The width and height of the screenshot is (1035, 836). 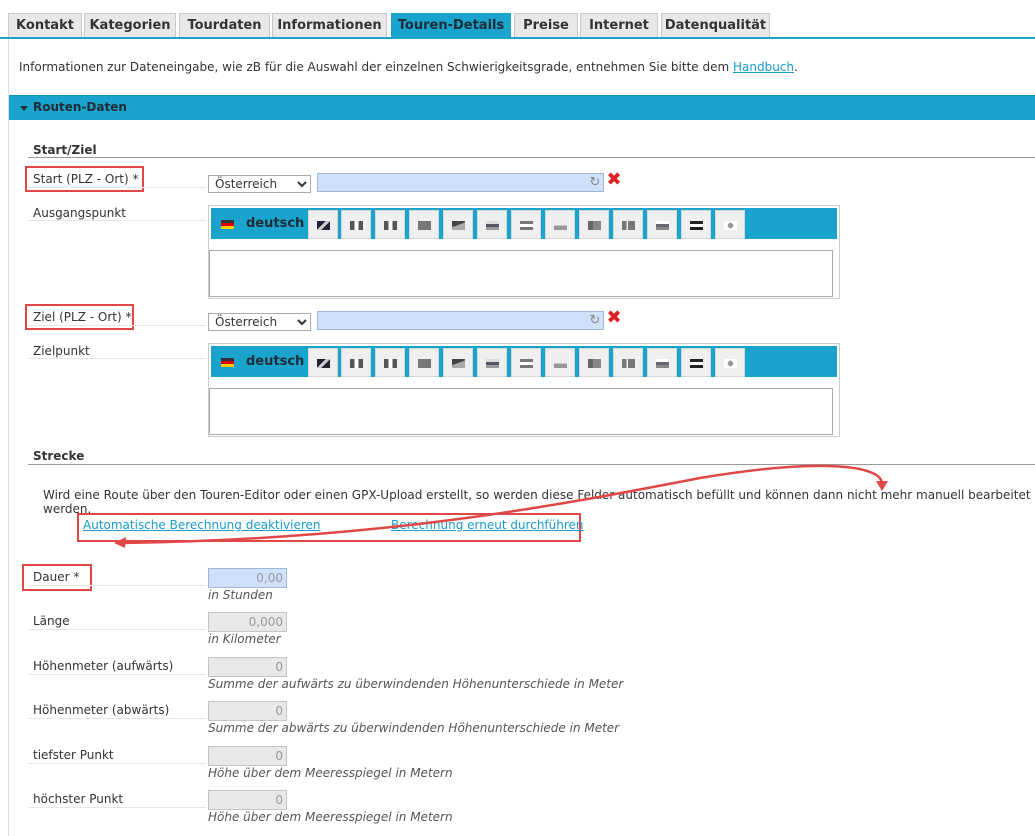 What do you see at coordinates (259, 322) in the screenshot?
I see `ziel-country-select: Österreich` at bounding box center [259, 322].